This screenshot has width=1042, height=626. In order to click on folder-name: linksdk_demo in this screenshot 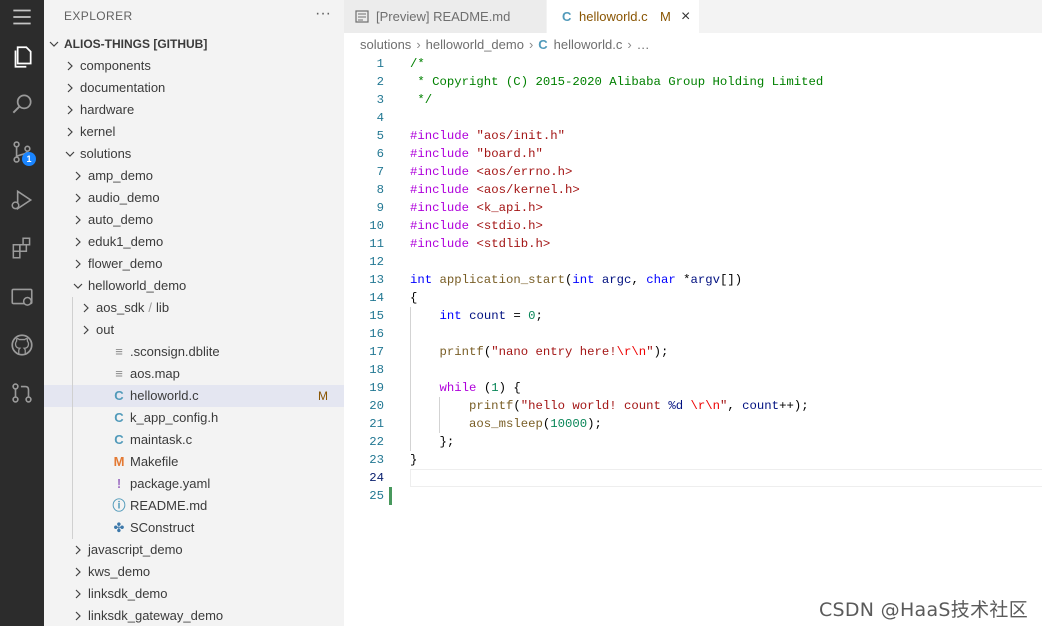, I will do `click(128, 593)`.